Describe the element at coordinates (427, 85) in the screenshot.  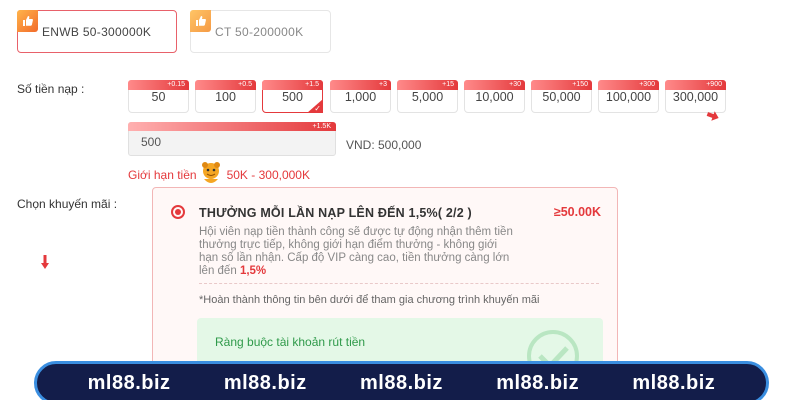
I see `chip-bonus: +15` at that location.